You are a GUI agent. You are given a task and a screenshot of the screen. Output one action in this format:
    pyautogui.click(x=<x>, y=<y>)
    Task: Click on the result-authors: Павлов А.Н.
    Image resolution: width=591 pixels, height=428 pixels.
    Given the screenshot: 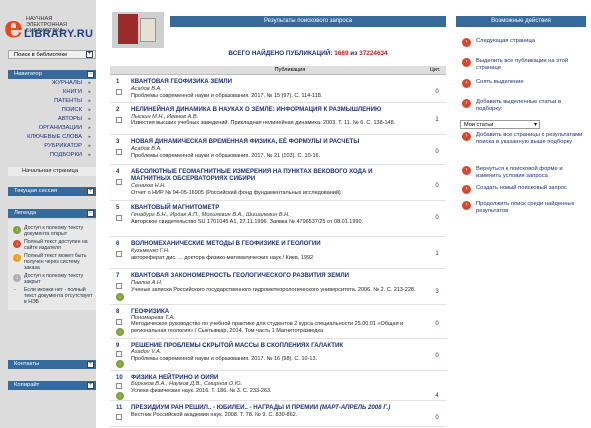 What is the action you would take?
    pyautogui.click(x=147, y=283)
    